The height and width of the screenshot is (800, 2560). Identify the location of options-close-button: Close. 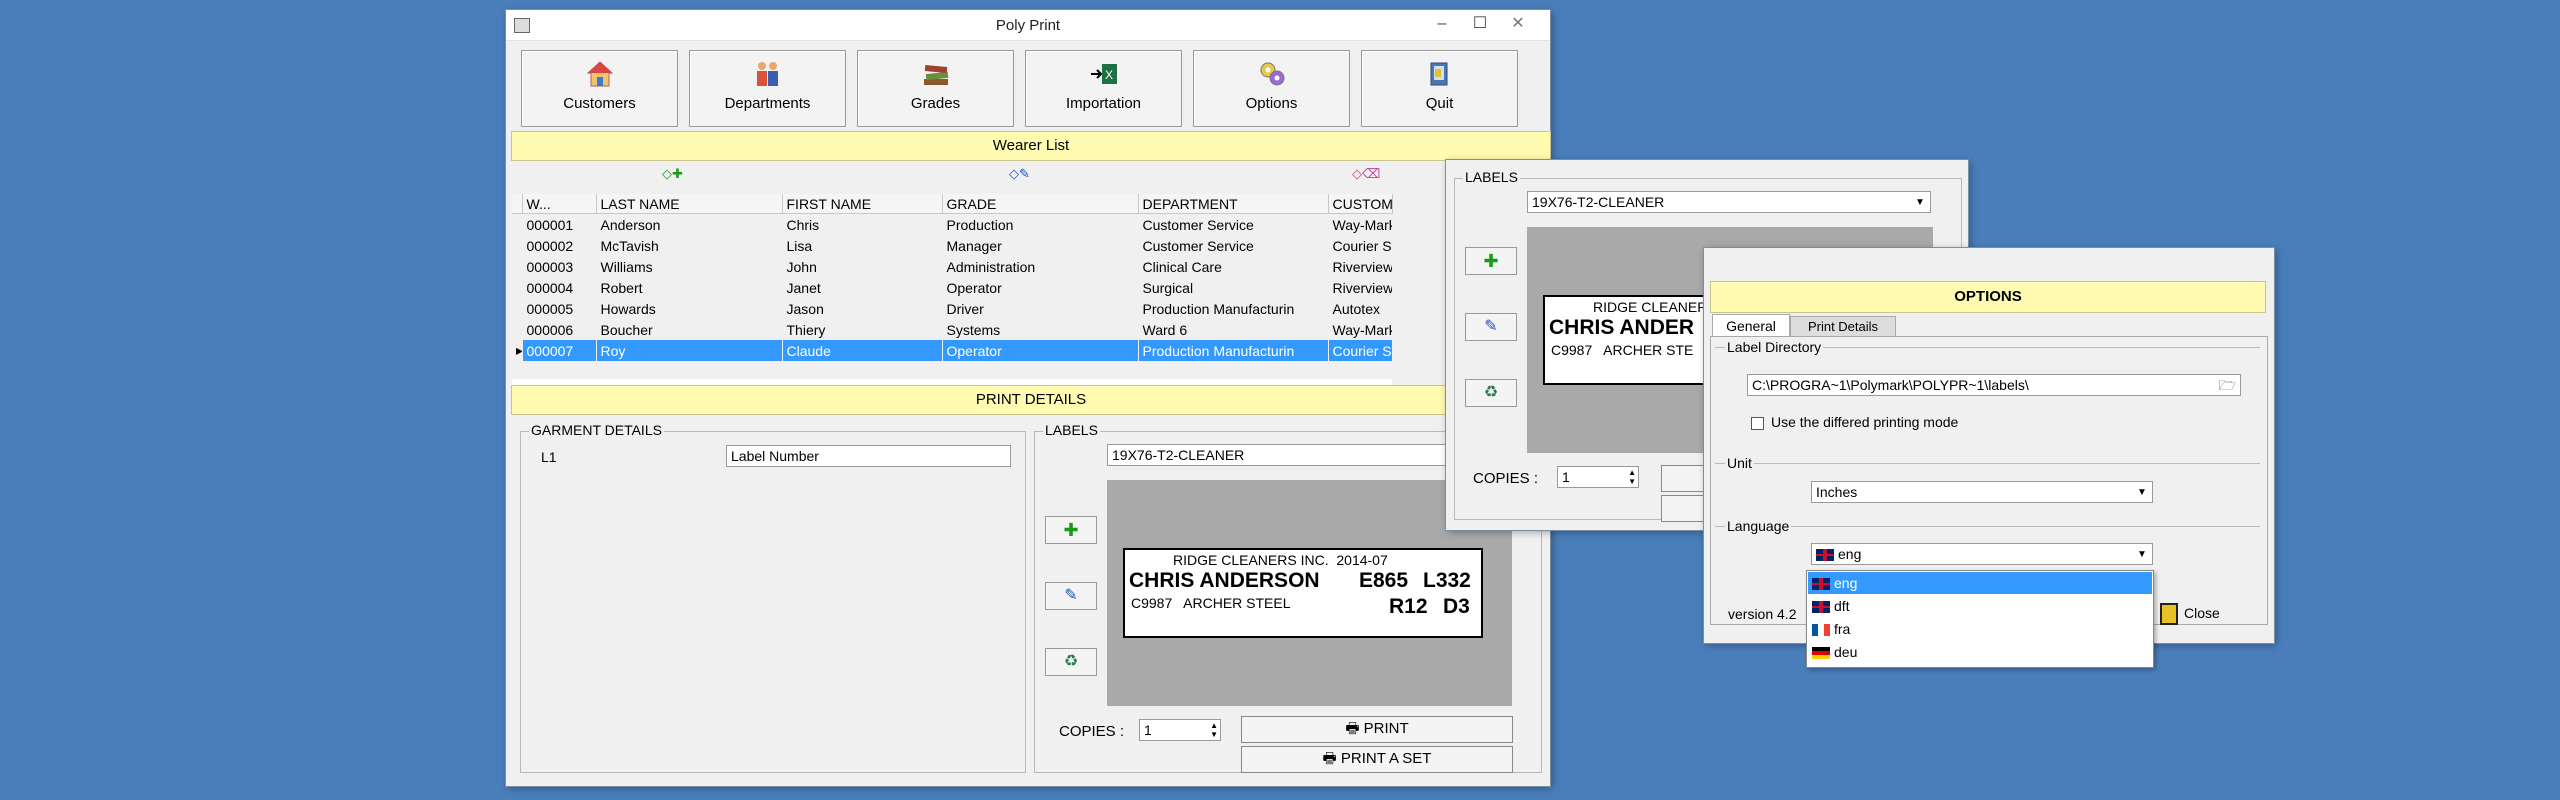
(2207, 613).